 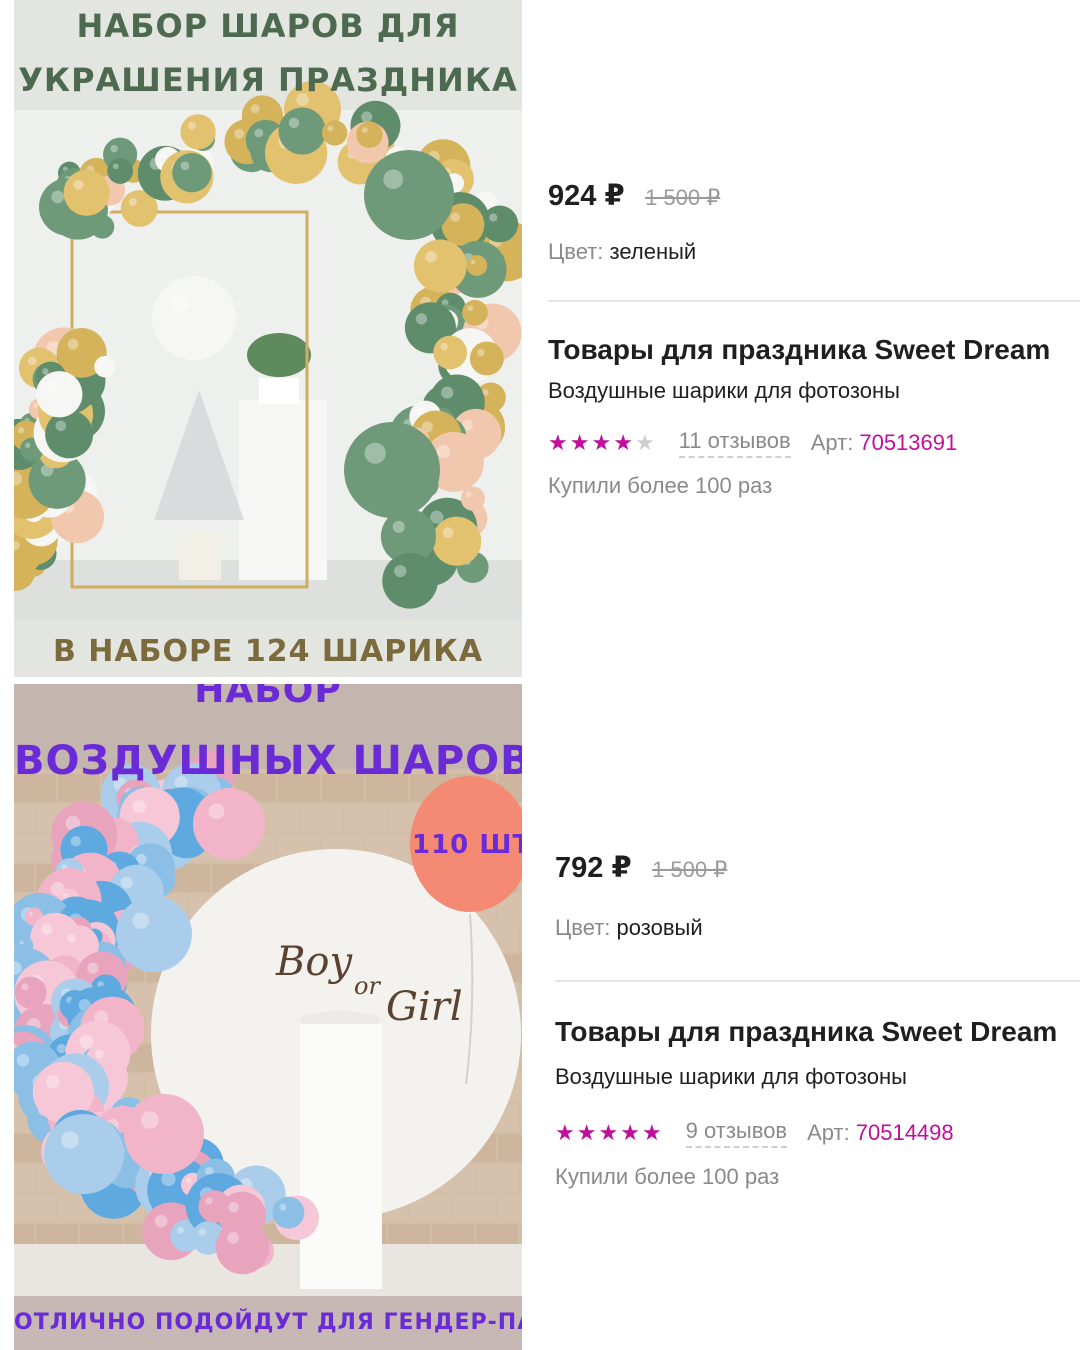 I want to click on rating-row: ★★★★★ 9 отзывов Арт: 70514498, so click(x=754, y=1133).